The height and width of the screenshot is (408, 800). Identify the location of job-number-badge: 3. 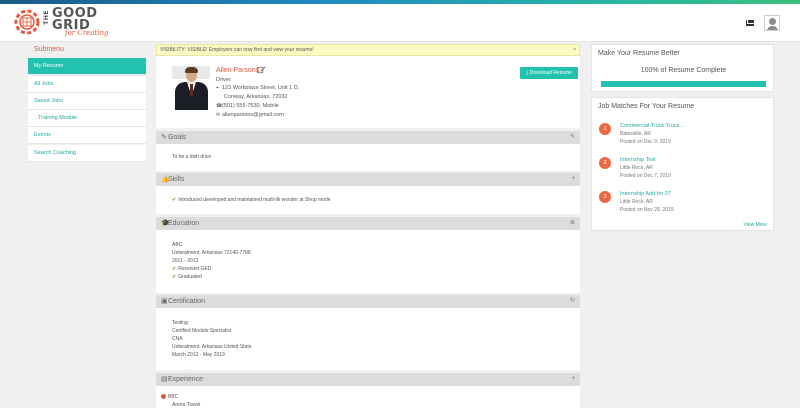
(605, 197).